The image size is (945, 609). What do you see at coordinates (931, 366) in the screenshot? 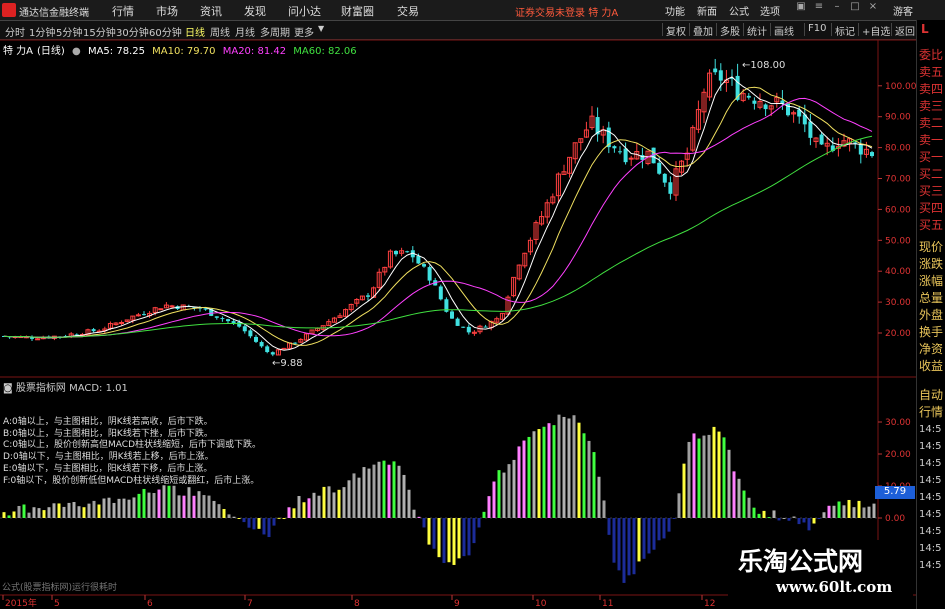
I see `side-label-earnings: 收益` at bounding box center [931, 366].